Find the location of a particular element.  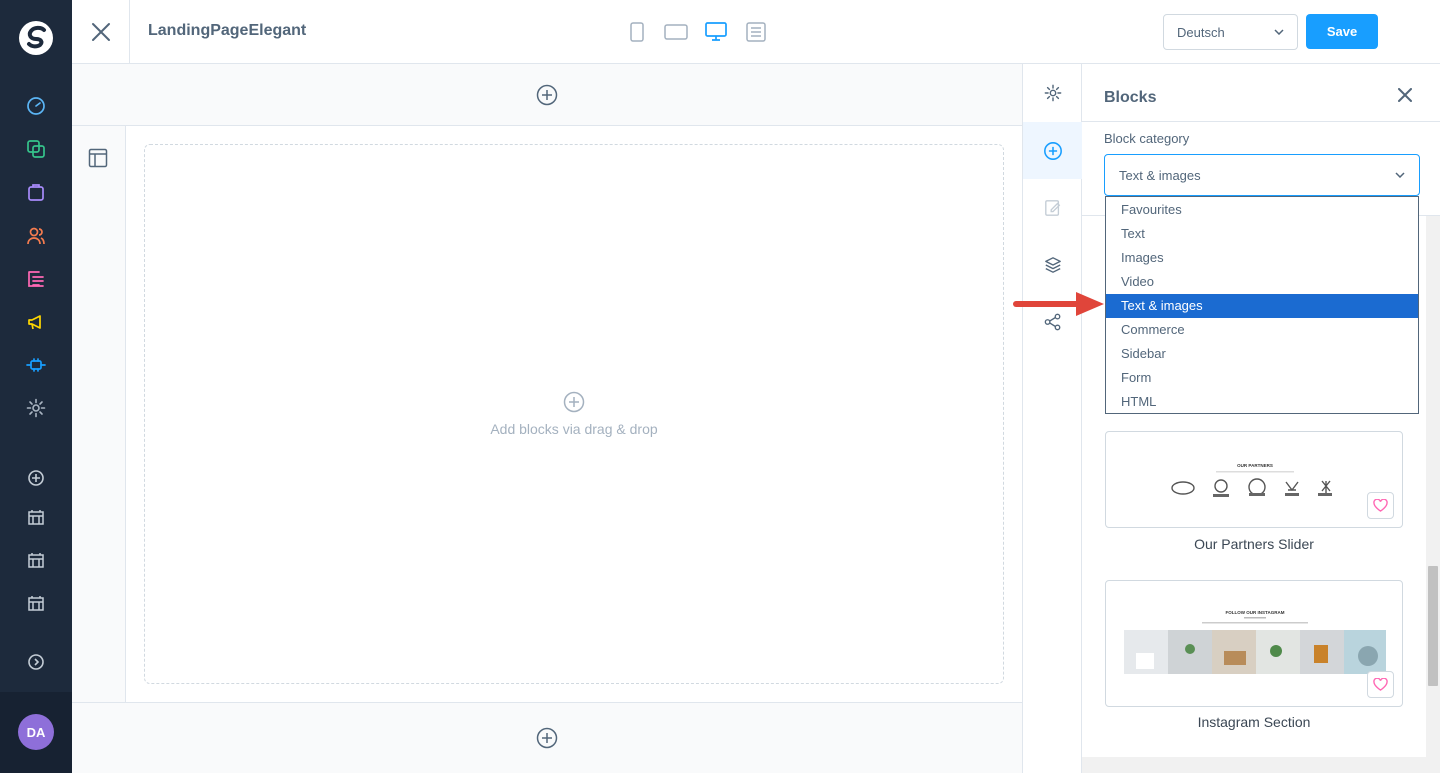

language-select-value: Deutsch is located at coordinates (1201, 32).